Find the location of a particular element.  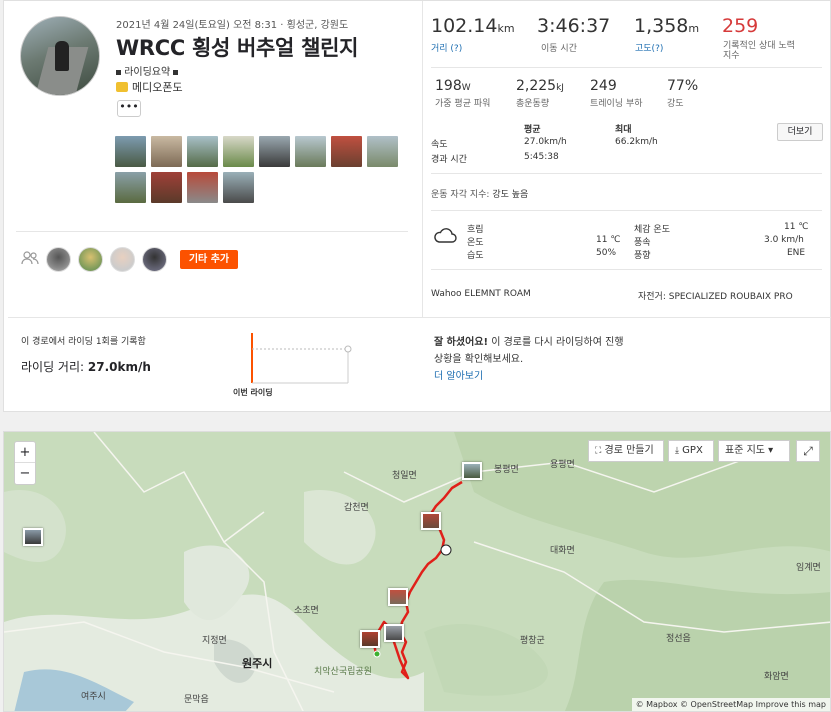

place-label: 대화면 is located at coordinates (562, 551).